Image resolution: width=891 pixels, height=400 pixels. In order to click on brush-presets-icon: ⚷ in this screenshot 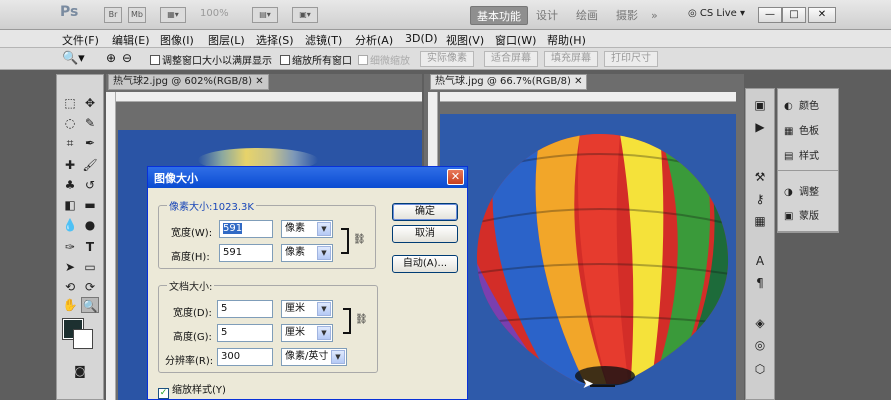, I will do `click(760, 199)`.